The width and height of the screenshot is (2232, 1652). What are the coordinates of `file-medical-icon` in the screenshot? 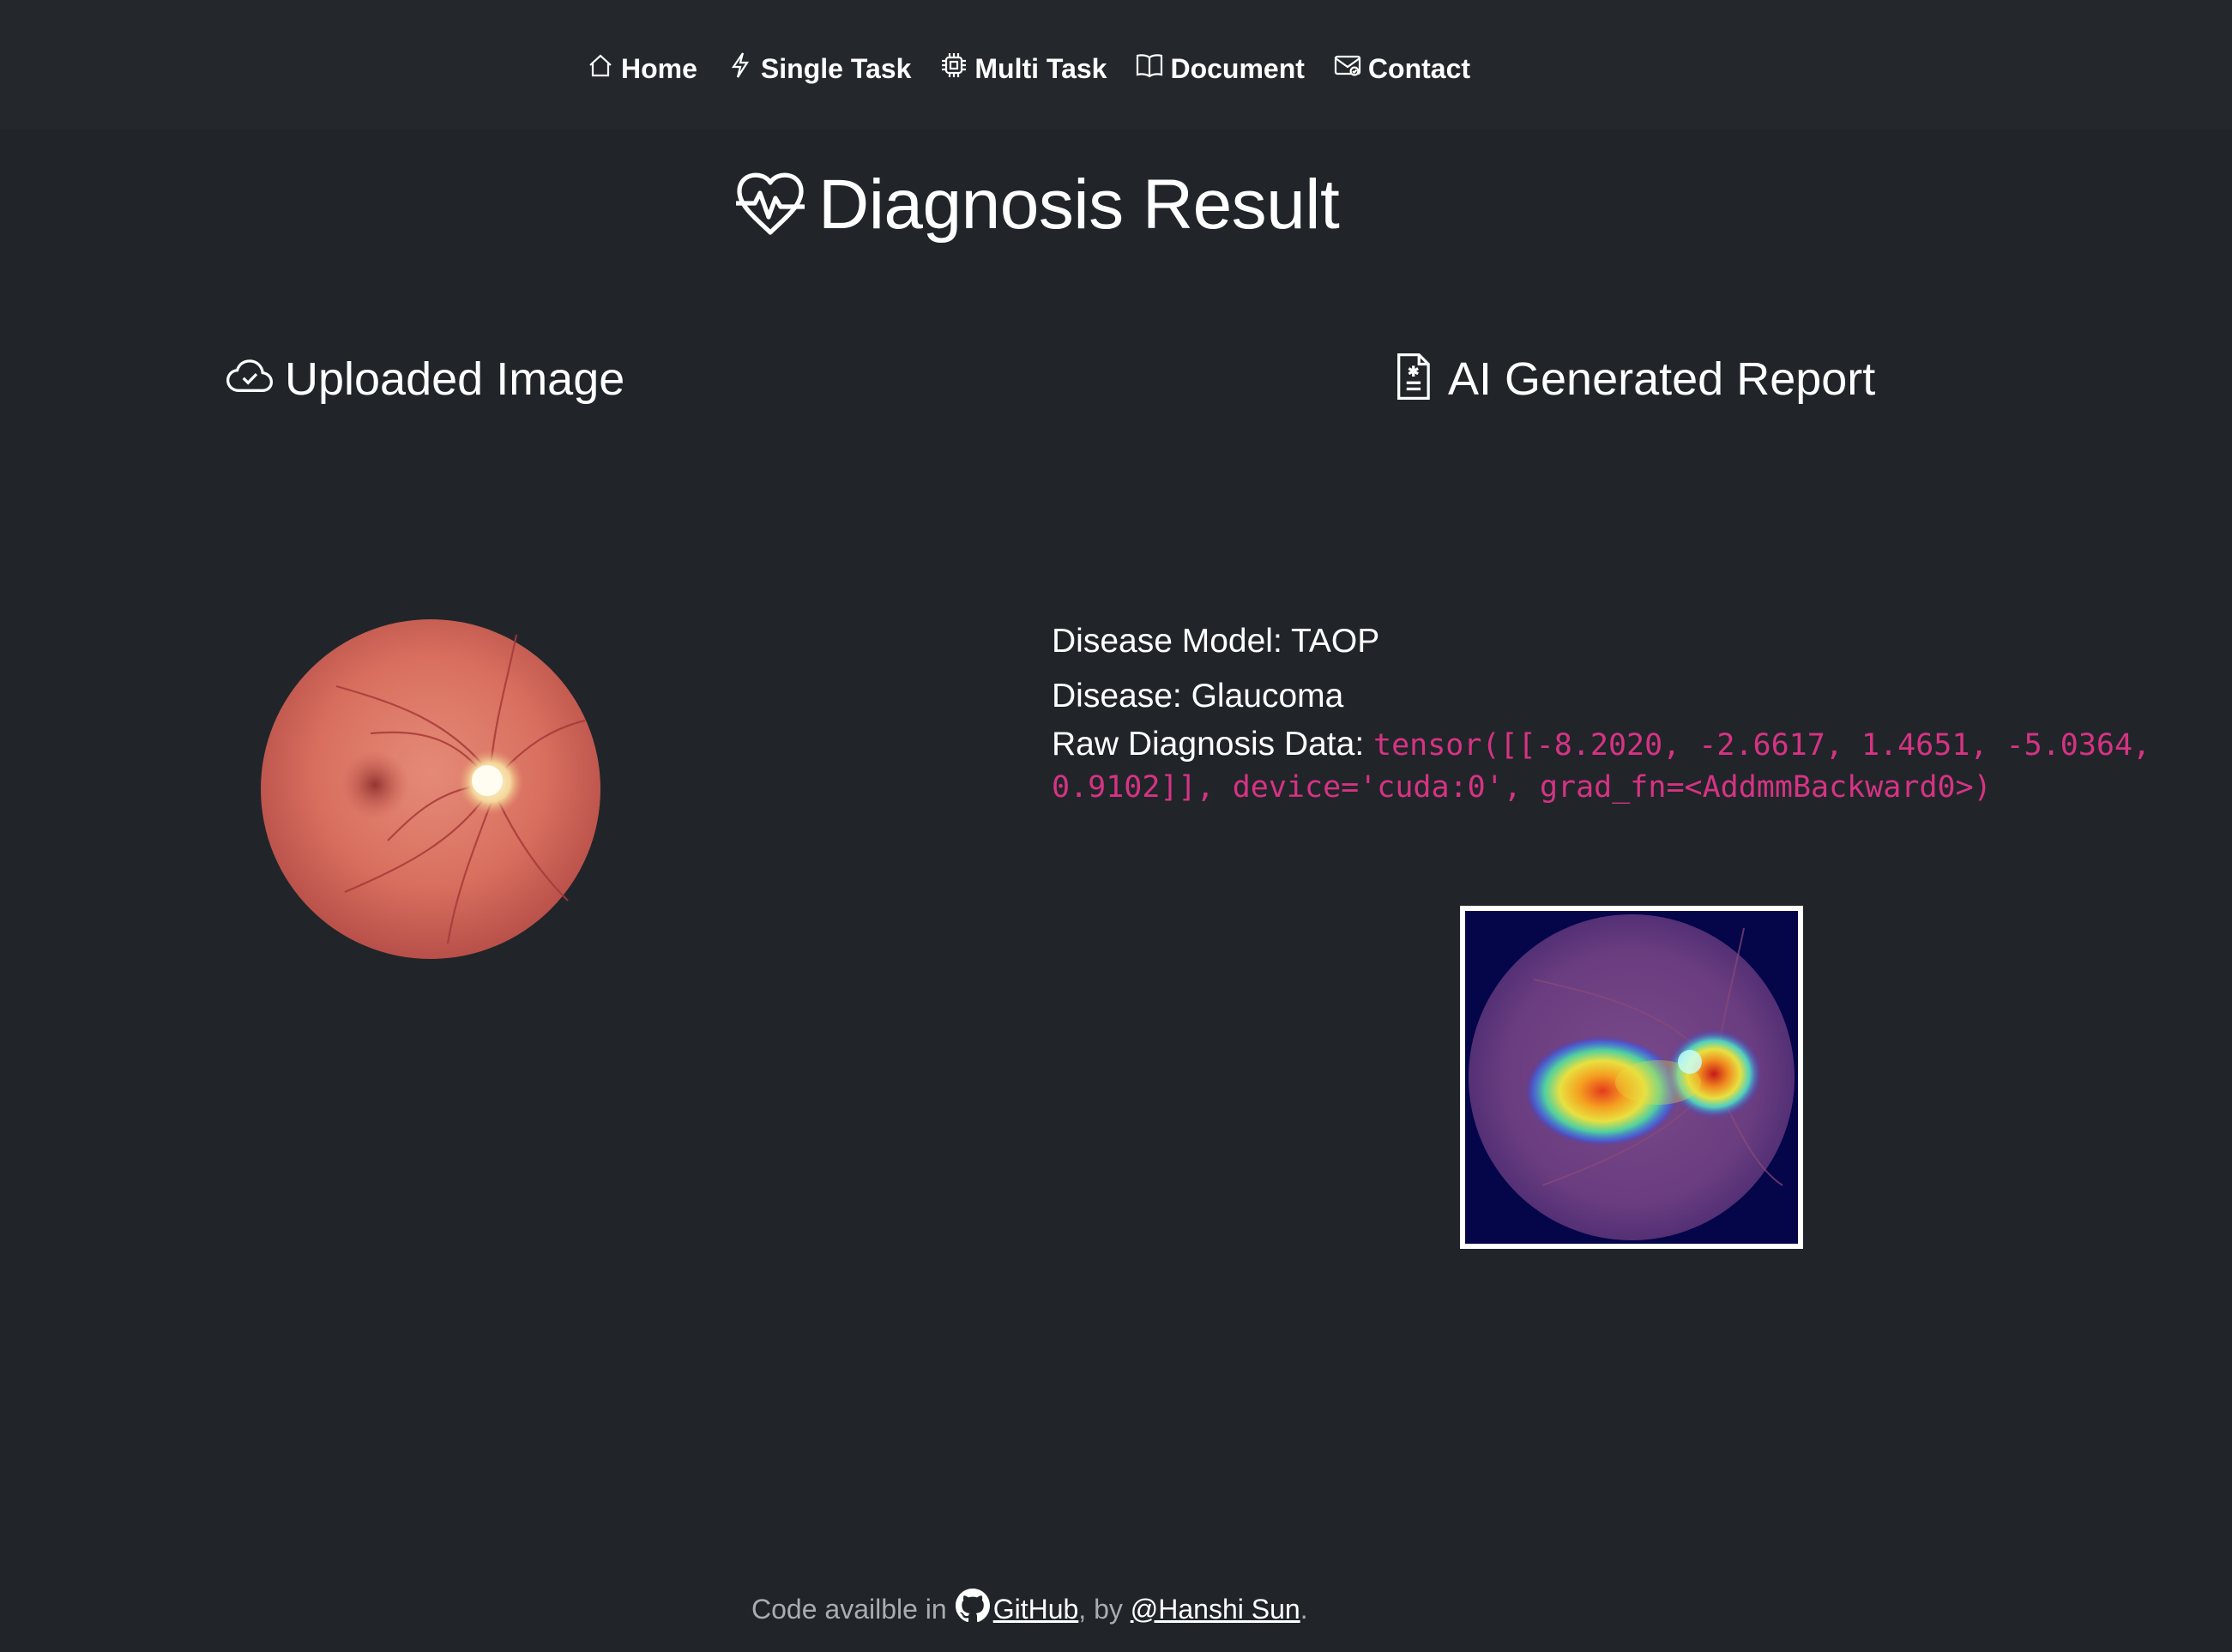 It's located at (1413, 379).